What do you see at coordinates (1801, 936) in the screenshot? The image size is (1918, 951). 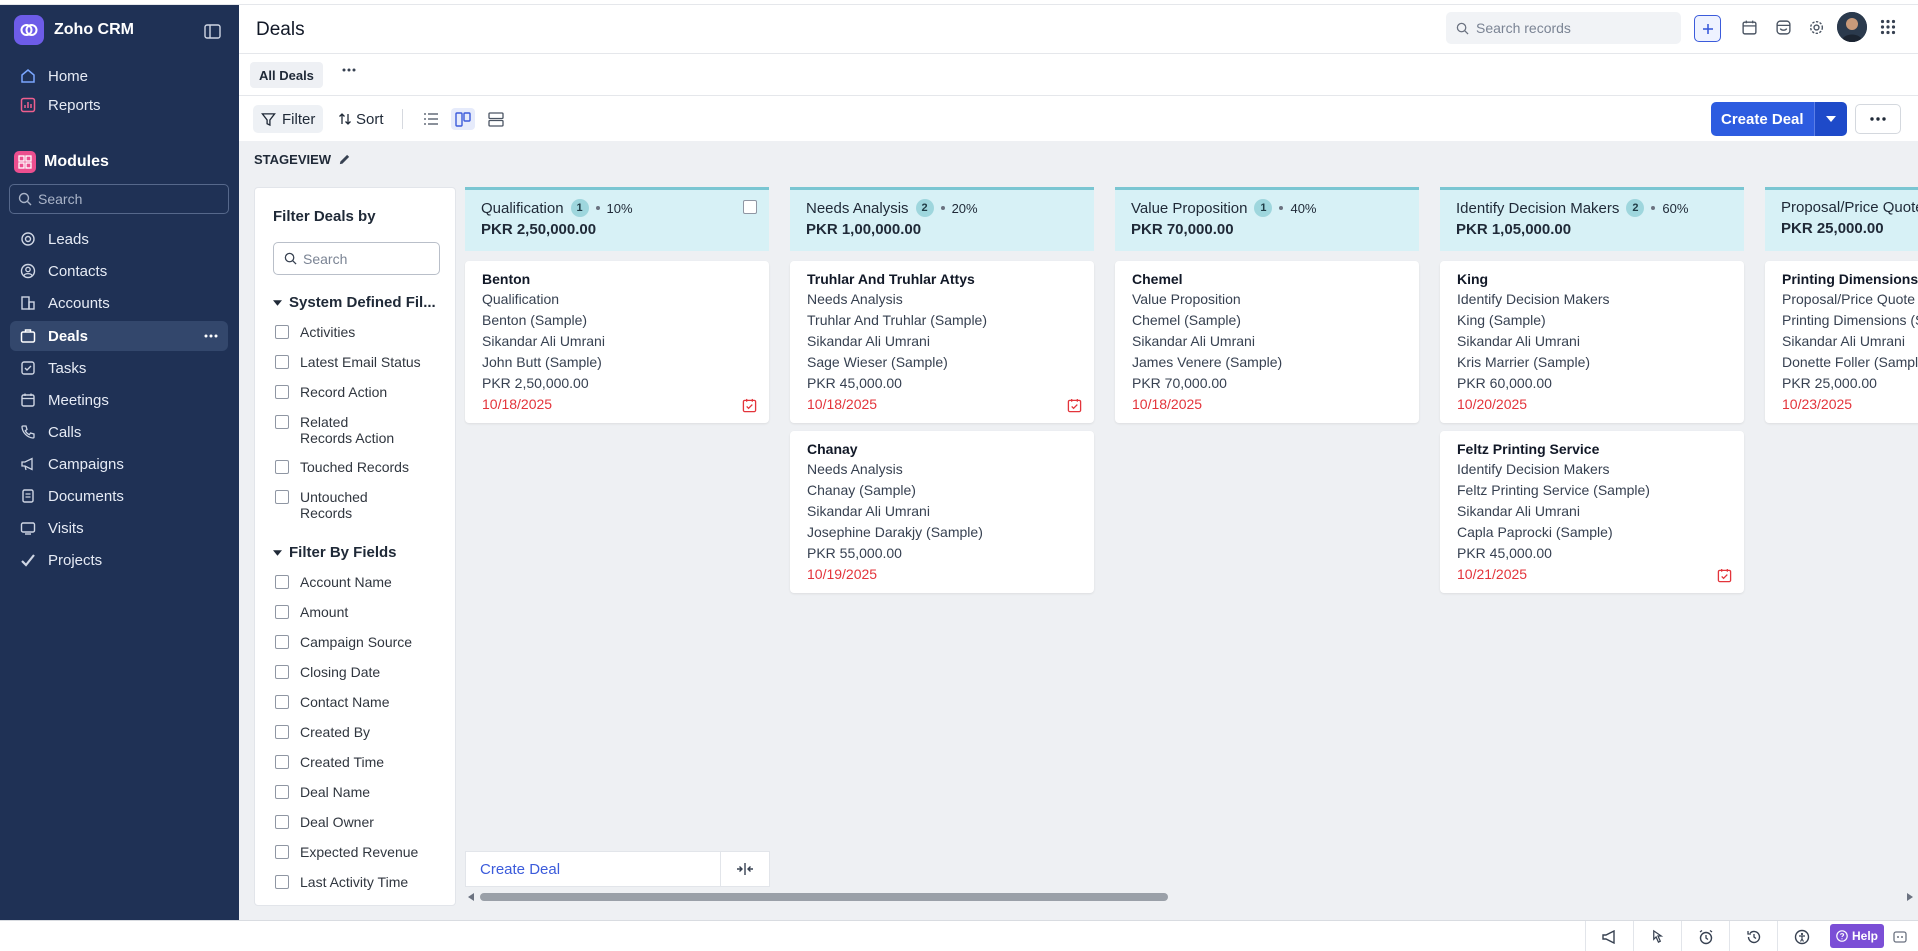 I see `accessibility-icon` at bounding box center [1801, 936].